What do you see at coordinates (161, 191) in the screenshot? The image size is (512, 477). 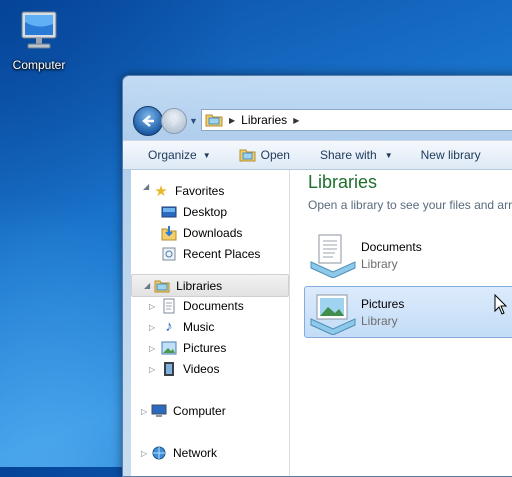 I see `star-icon: ★` at bounding box center [161, 191].